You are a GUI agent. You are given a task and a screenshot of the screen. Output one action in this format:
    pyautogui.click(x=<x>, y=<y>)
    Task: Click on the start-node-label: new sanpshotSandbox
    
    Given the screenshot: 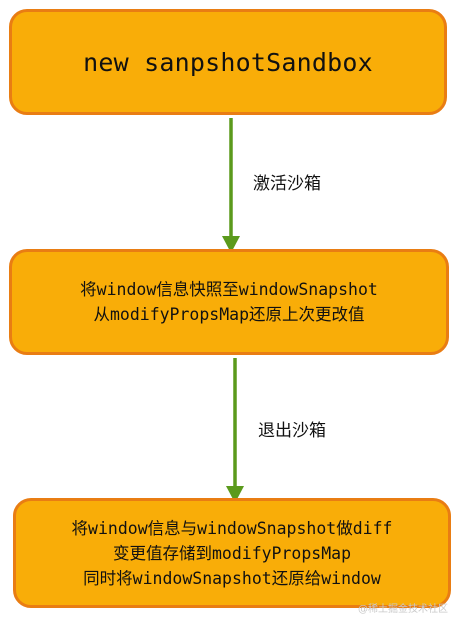 What is the action you would take?
    pyautogui.click(x=228, y=62)
    